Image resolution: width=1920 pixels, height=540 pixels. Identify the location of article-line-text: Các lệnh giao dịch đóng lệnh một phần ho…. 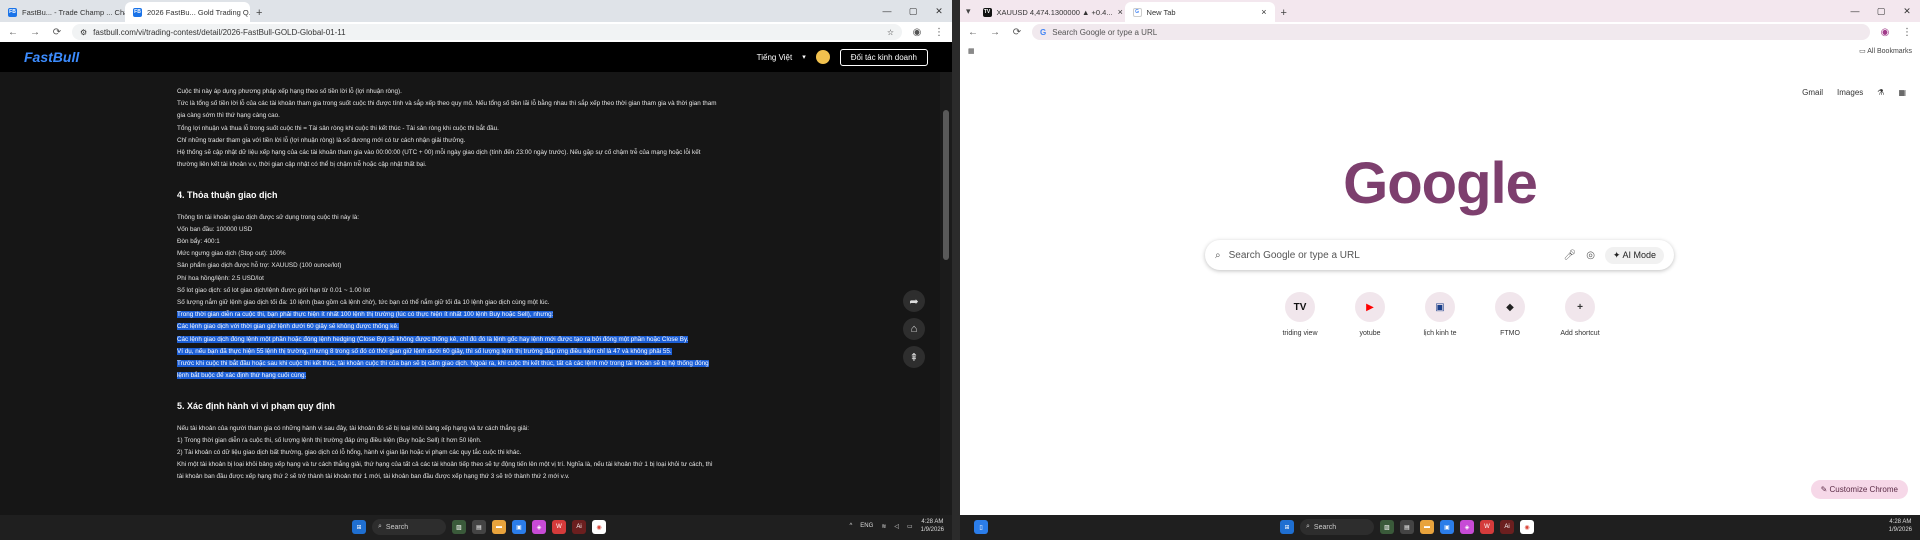
(433, 339).